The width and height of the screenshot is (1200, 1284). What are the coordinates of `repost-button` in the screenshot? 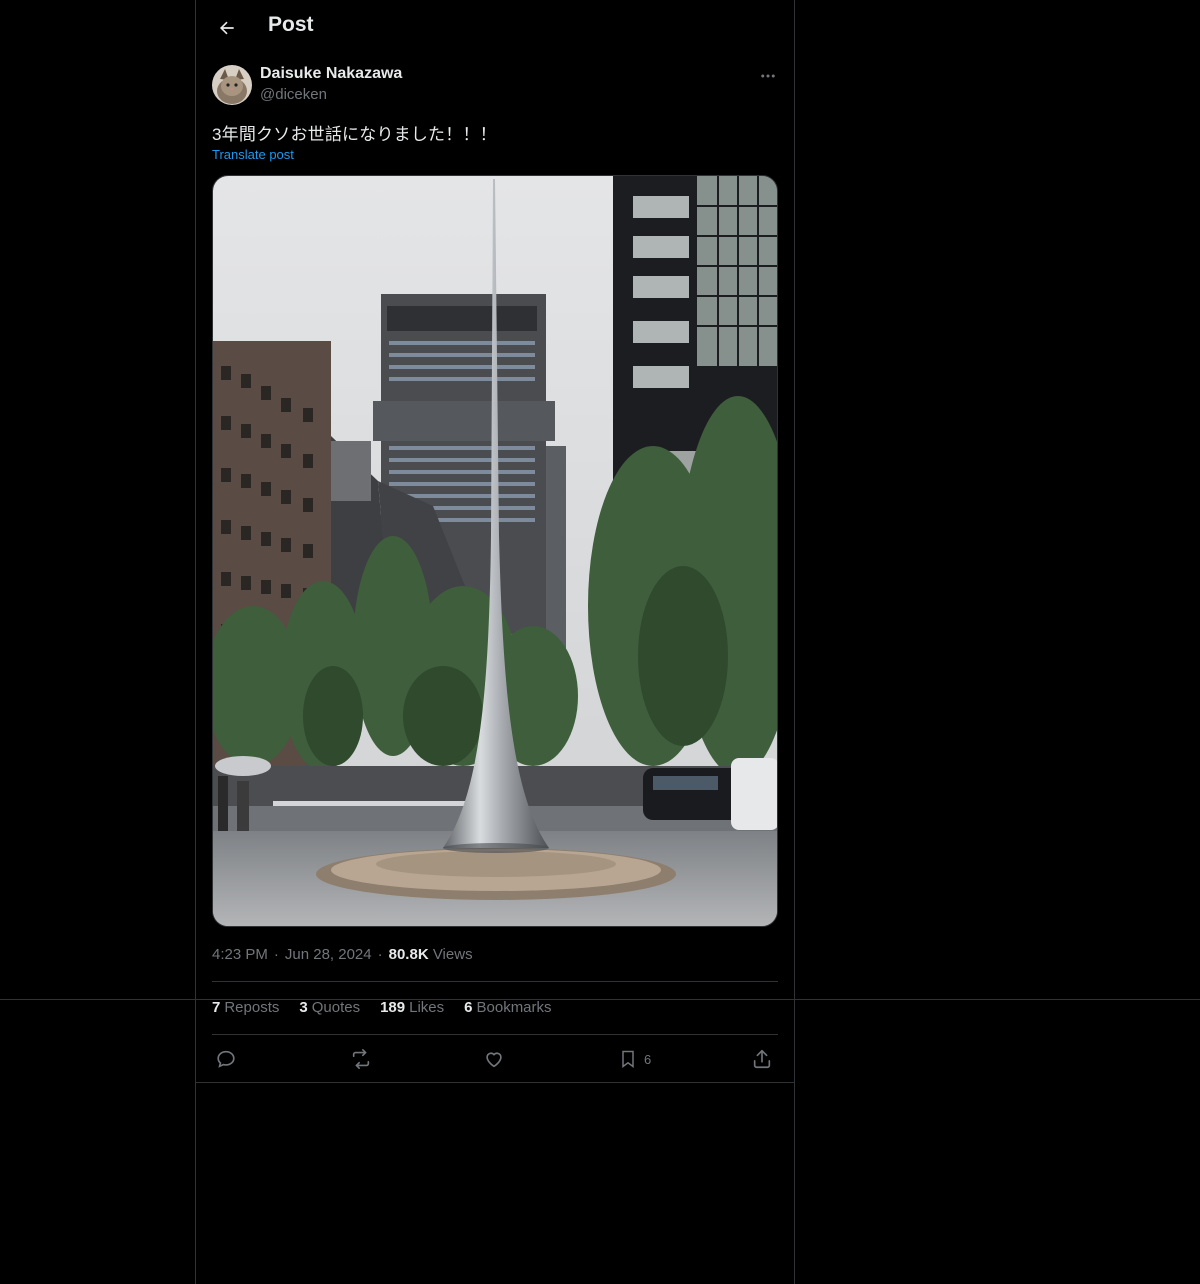 It's located at (361, 1059).